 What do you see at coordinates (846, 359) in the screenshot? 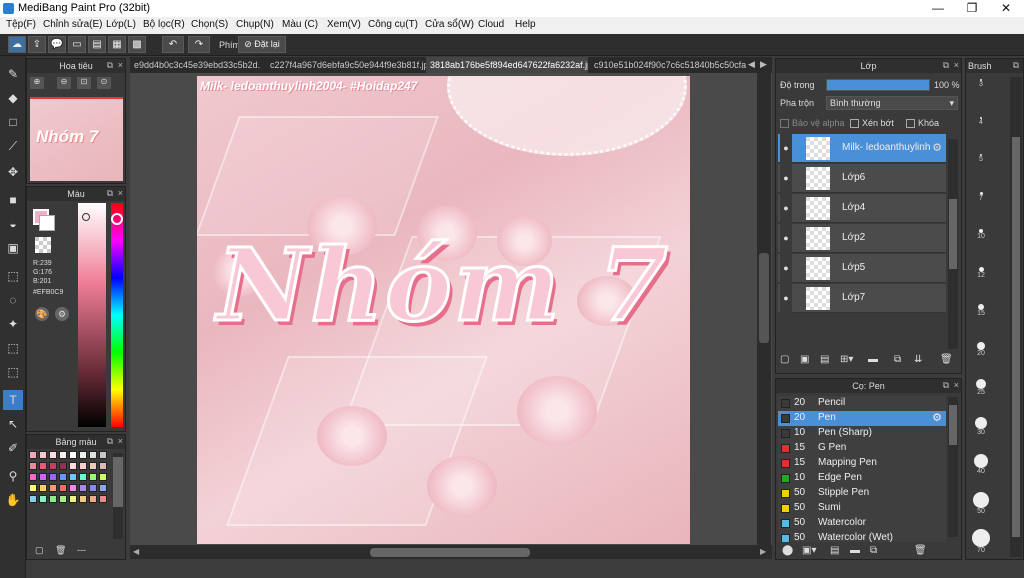
I see `add-layer-menu-icon: ⊞▾` at bounding box center [846, 359].